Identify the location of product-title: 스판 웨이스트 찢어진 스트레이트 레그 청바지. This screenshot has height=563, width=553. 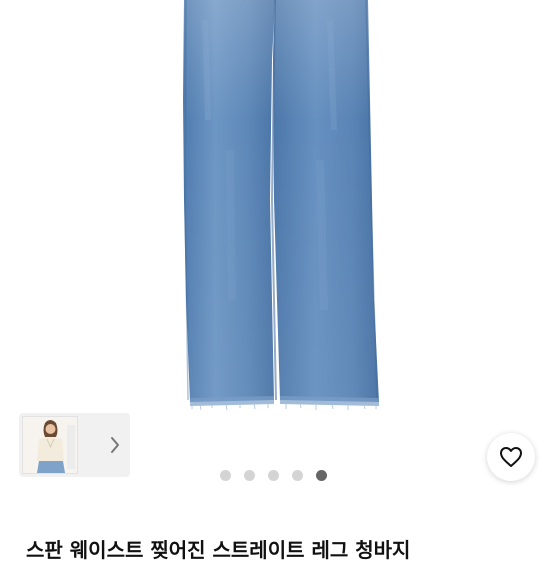
(218, 550).